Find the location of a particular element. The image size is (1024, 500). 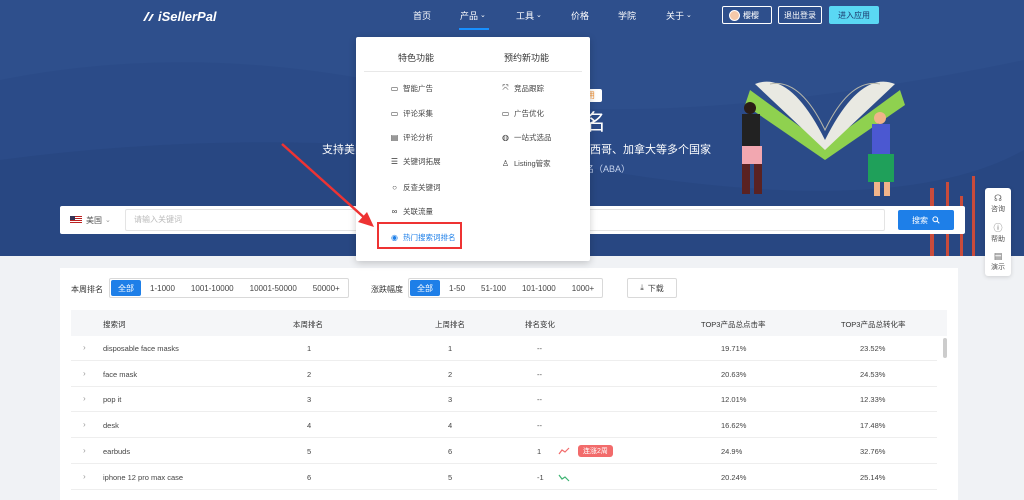

cell-ctr: 24.9% is located at coordinates (732, 451).